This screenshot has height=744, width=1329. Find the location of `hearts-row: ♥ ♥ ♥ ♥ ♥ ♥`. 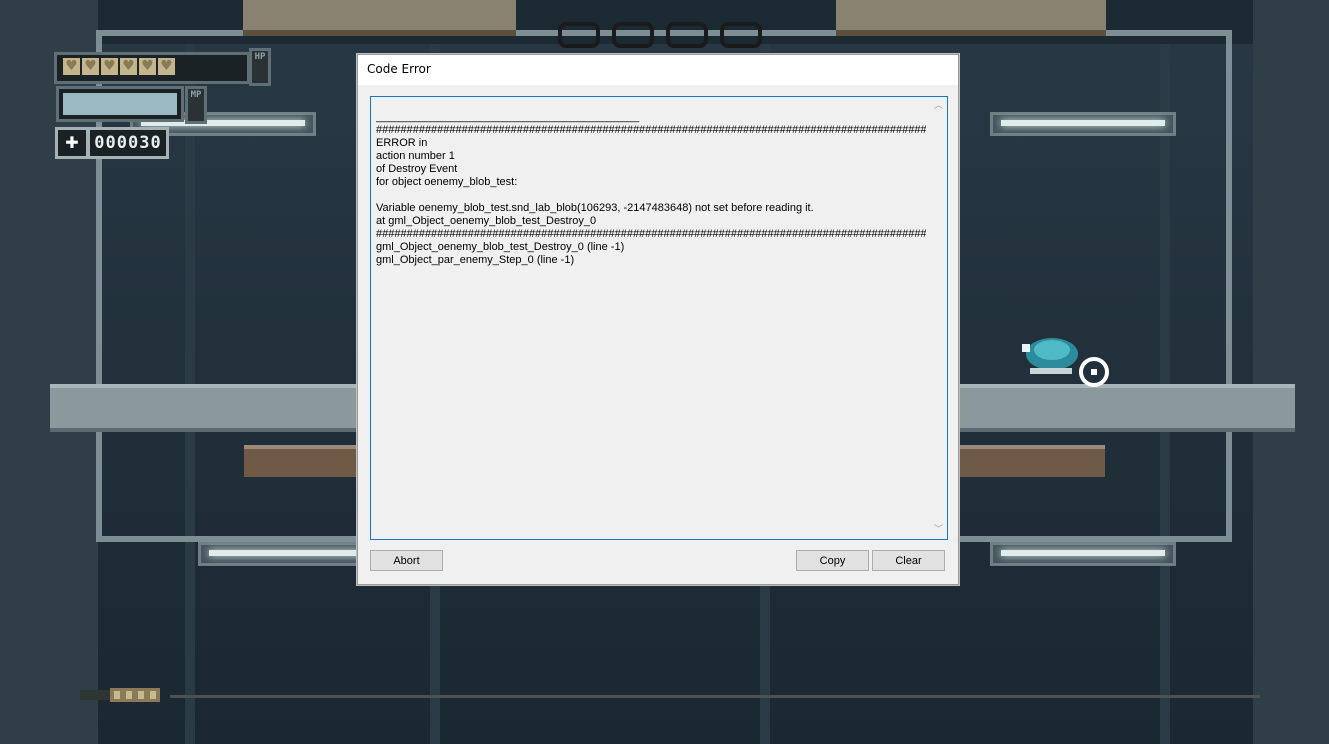

hearts-row: ♥ ♥ ♥ ♥ ♥ ♥ is located at coordinates (119, 66).